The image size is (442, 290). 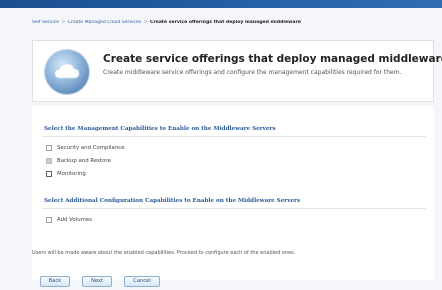 I want to click on top-banner, so click(x=221, y=4).